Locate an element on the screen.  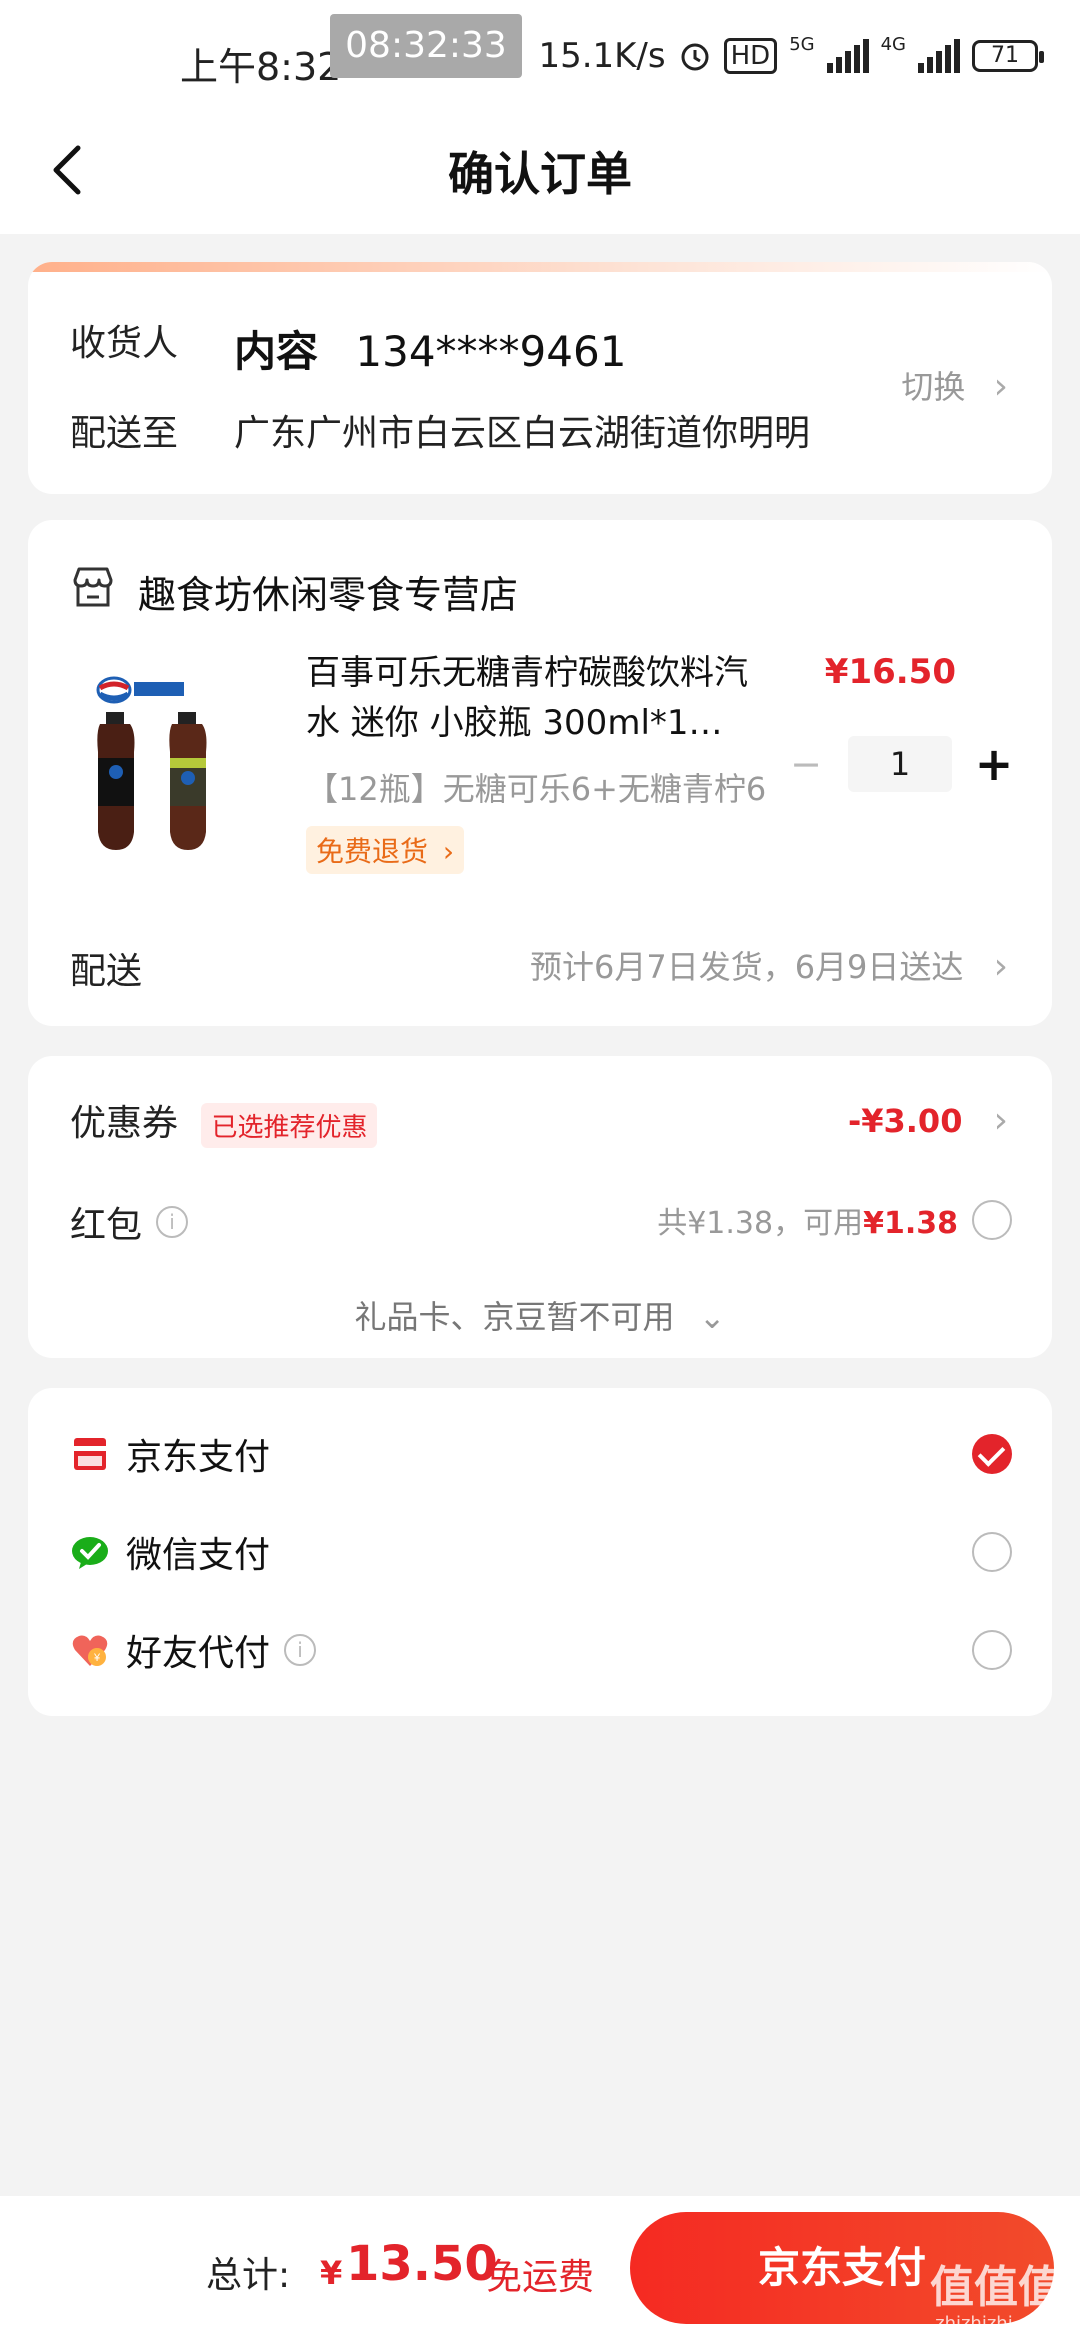
store-icon is located at coordinates (93, 587).